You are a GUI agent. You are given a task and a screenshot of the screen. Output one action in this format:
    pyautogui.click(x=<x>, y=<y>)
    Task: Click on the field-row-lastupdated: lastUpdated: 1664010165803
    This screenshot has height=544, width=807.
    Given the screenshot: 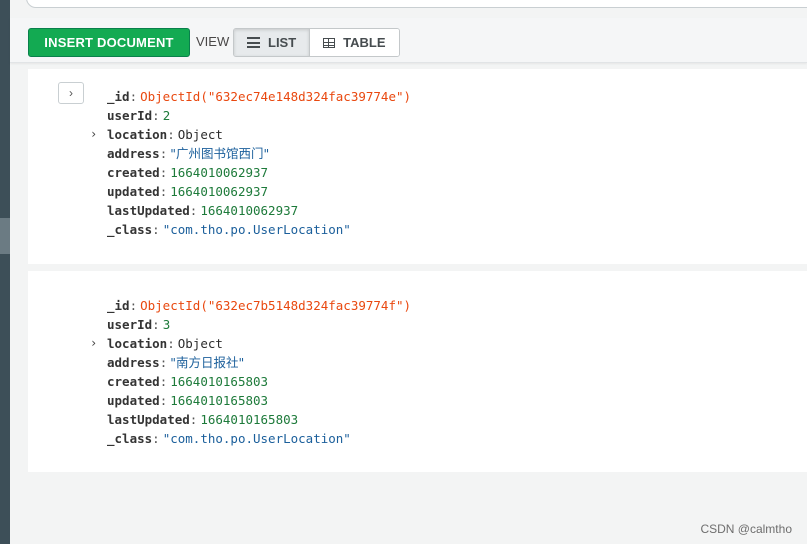 What is the action you would take?
    pyautogui.click(x=203, y=419)
    